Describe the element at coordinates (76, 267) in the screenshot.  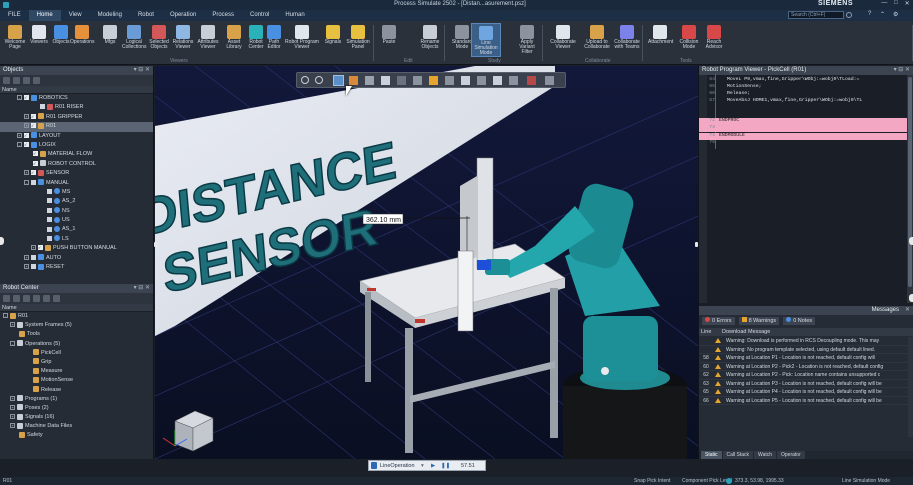
I see `tree-row: + RESET` at that location.